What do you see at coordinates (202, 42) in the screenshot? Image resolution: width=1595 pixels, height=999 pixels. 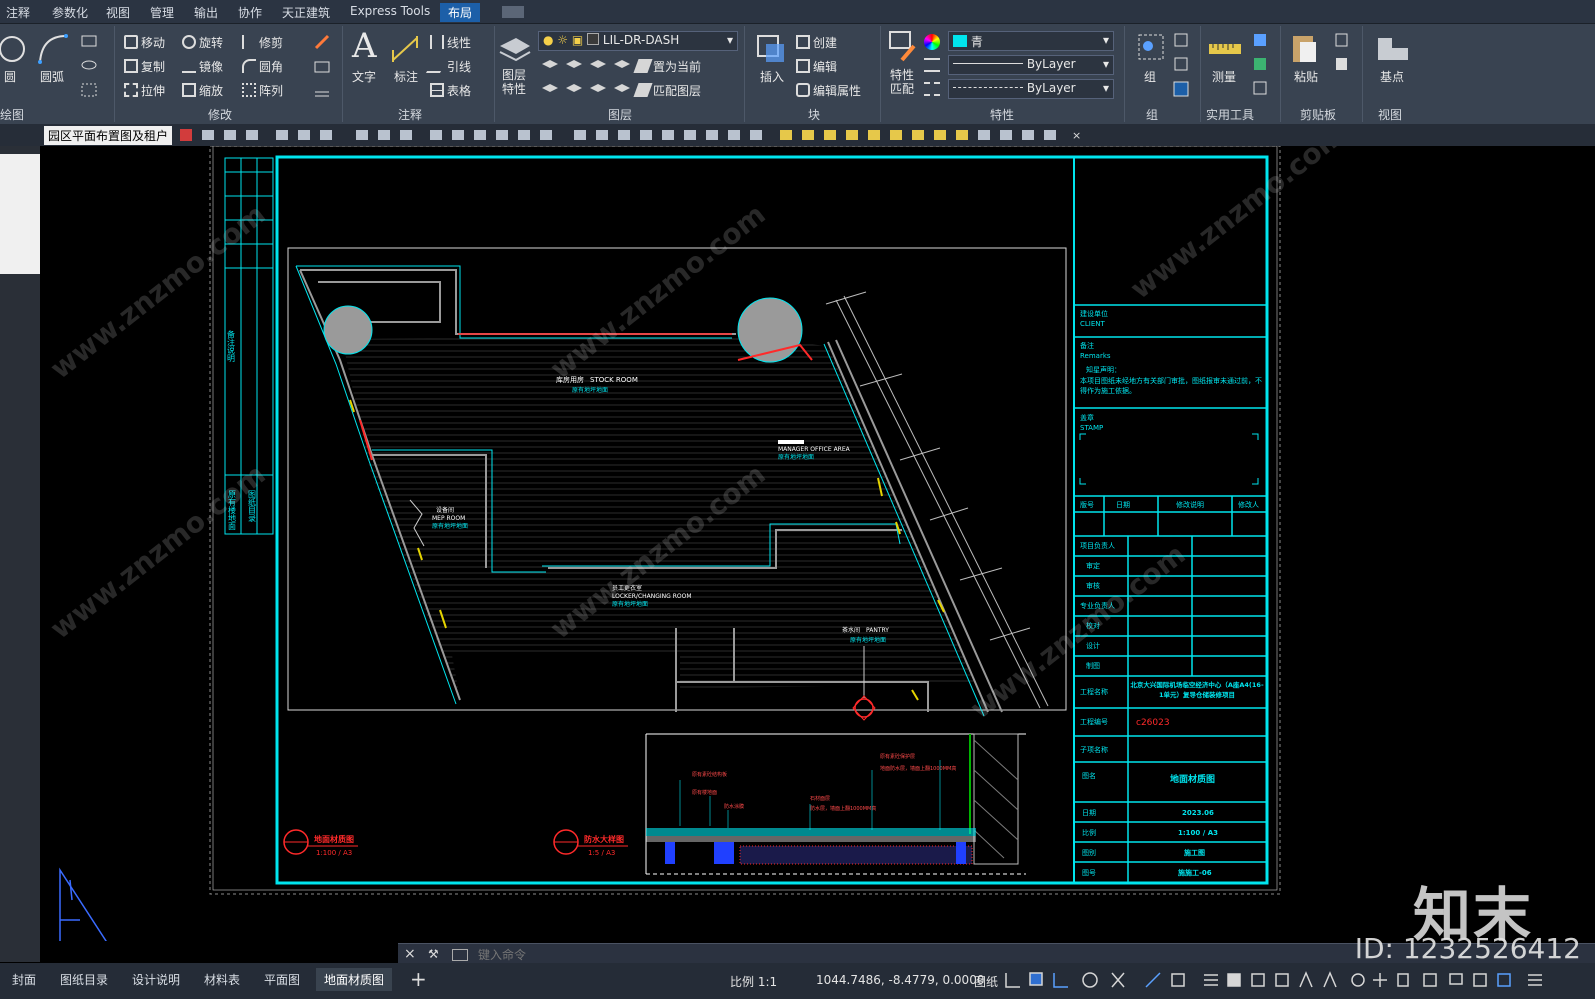 I see `rotate-button: 旋转` at bounding box center [202, 42].